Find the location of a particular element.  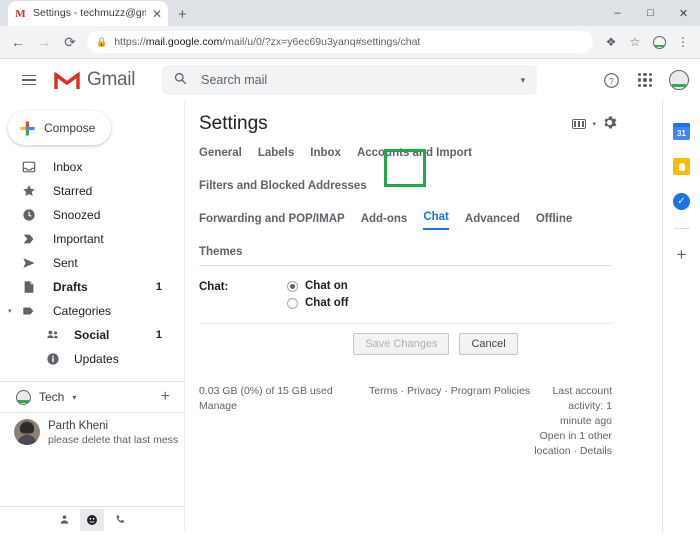

browser-tab: M Settings - techmuzz@gmail.com ✕ is located at coordinates (88, 13).